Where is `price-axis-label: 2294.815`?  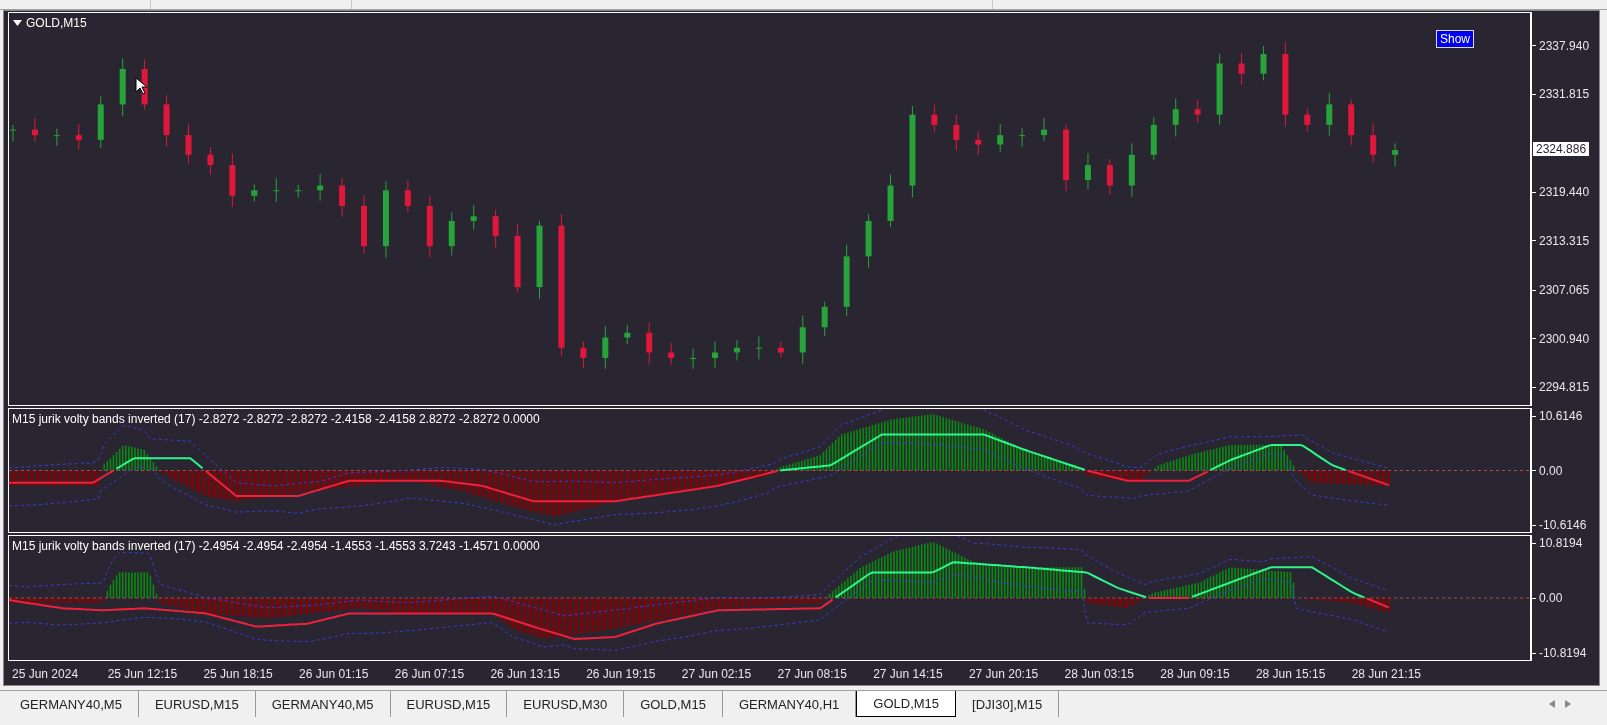
price-axis-label: 2294.815 is located at coordinates (1562, 387).